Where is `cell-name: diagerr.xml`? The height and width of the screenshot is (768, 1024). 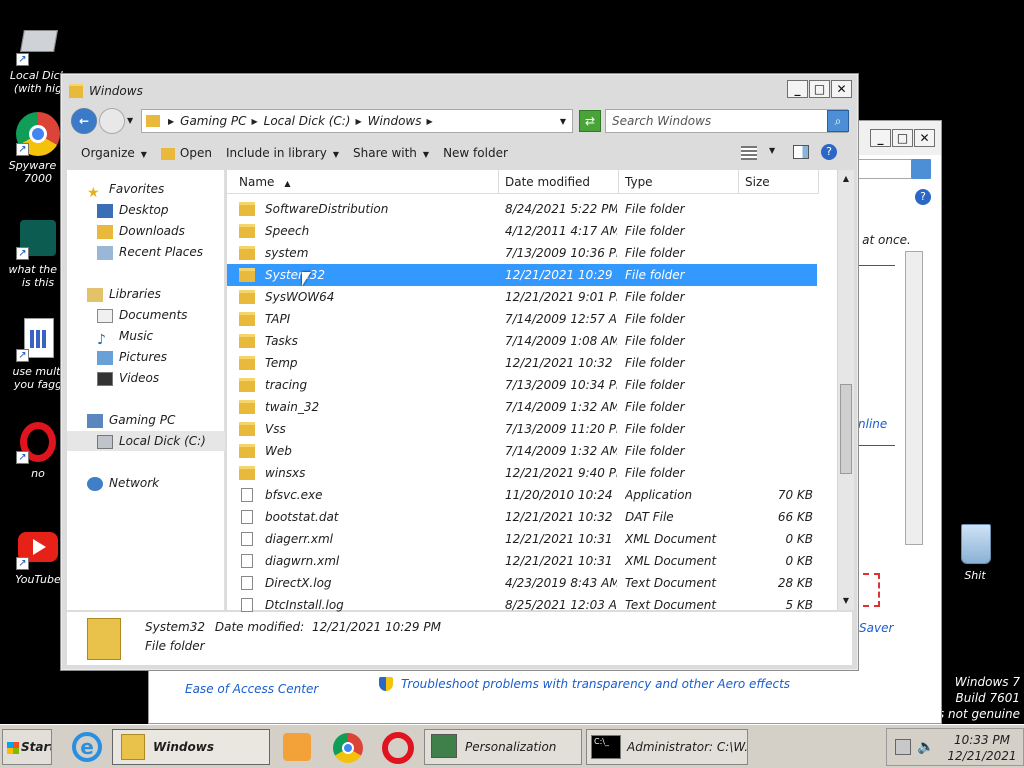 cell-name: diagerr.xml is located at coordinates (299, 539).